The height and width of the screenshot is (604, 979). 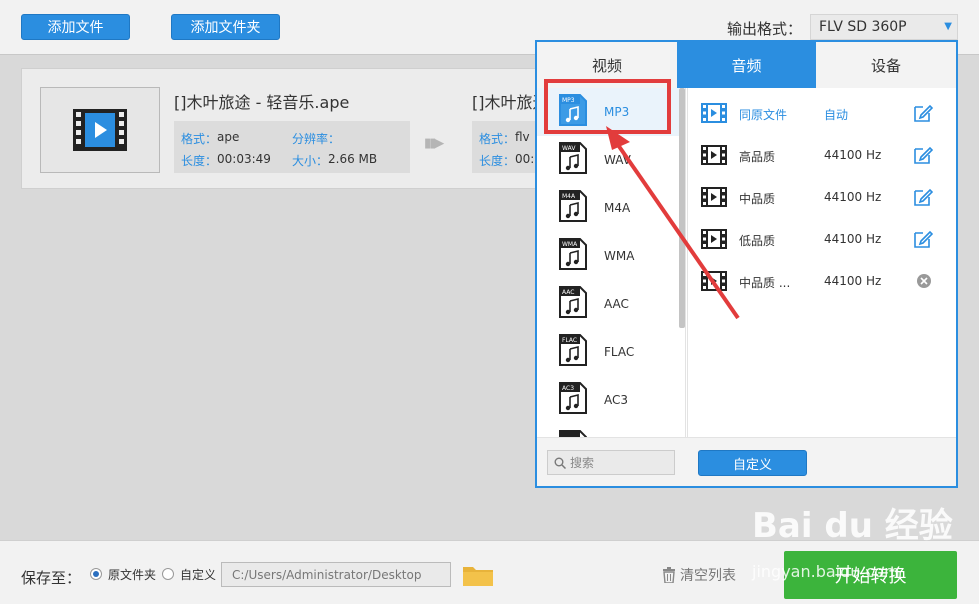 What do you see at coordinates (228, 137) in the screenshot?
I see `format-value: ape` at bounding box center [228, 137].